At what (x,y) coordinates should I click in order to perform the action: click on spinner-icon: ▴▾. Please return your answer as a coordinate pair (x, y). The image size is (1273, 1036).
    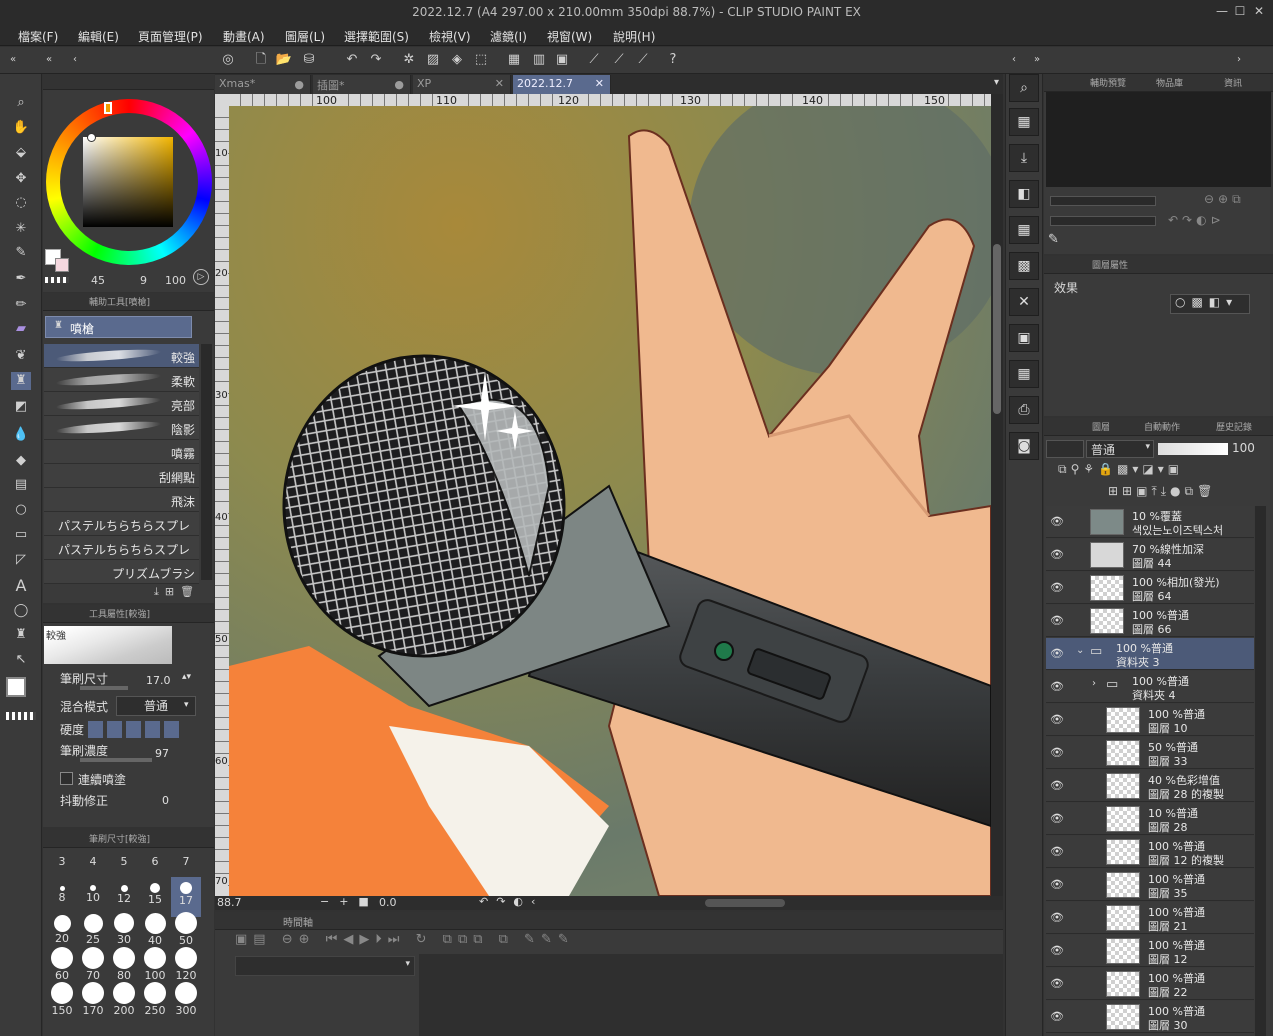
    Looking at the image, I should click on (186, 677).